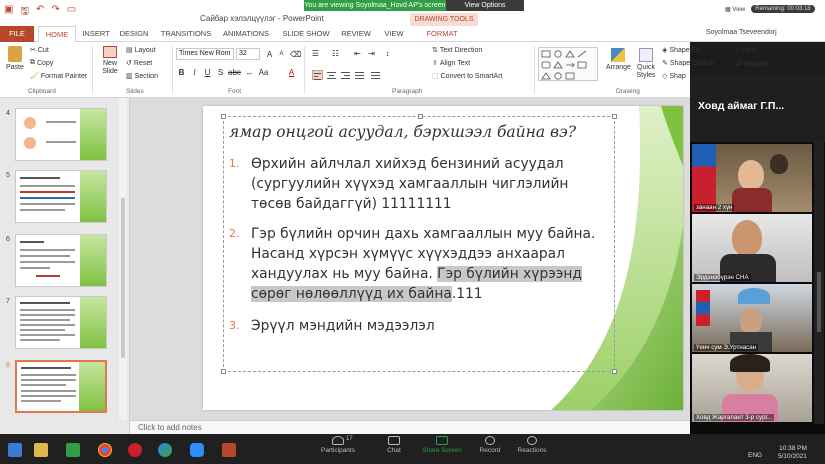 Image resolution: width=825 pixels, height=464 pixels. What do you see at coordinates (207, 72) in the screenshot?
I see `underline-button: U` at bounding box center [207, 72].